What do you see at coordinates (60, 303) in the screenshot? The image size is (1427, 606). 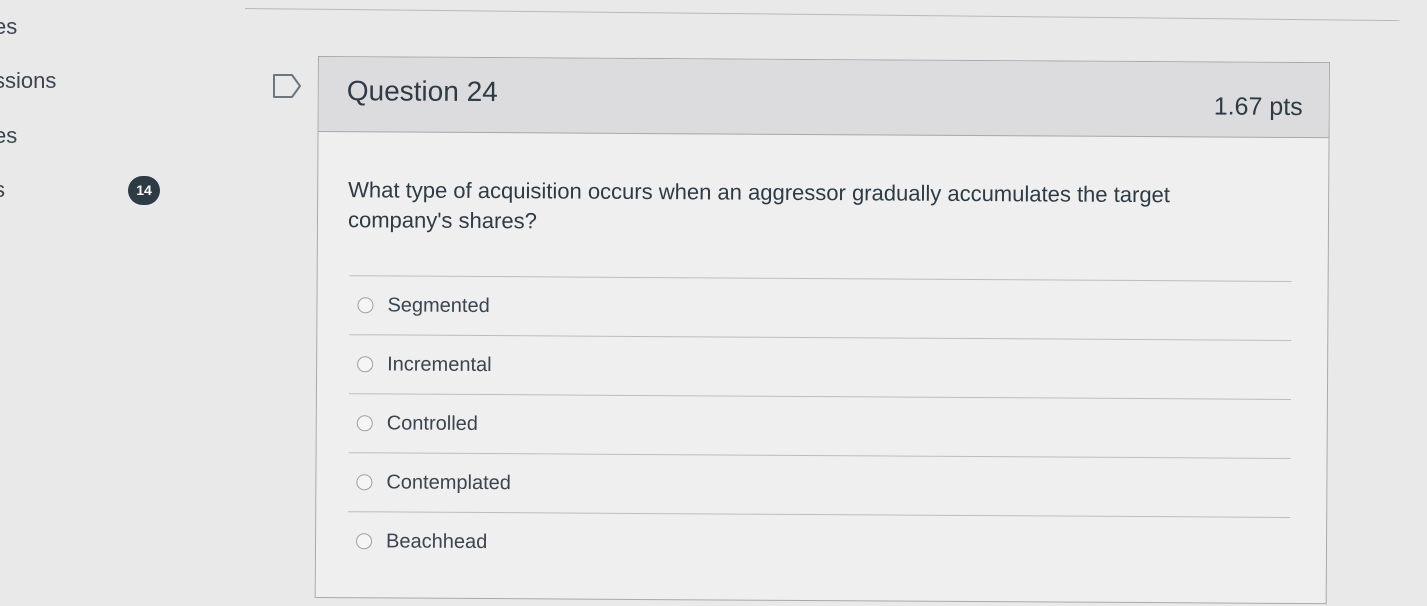 I see `course-nav: es ssions es s` at bounding box center [60, 303].